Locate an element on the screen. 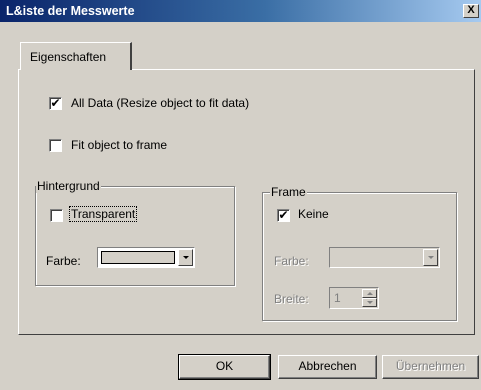 The height and width of the screenshot is (390, 481). all-data-checkbox: ✔ is located at coordinates (55, 103).